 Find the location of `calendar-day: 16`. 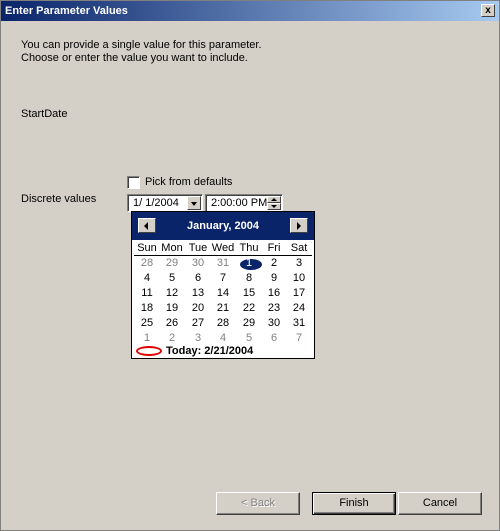

calendar-day: 16 is located at coordinates (274, 293).